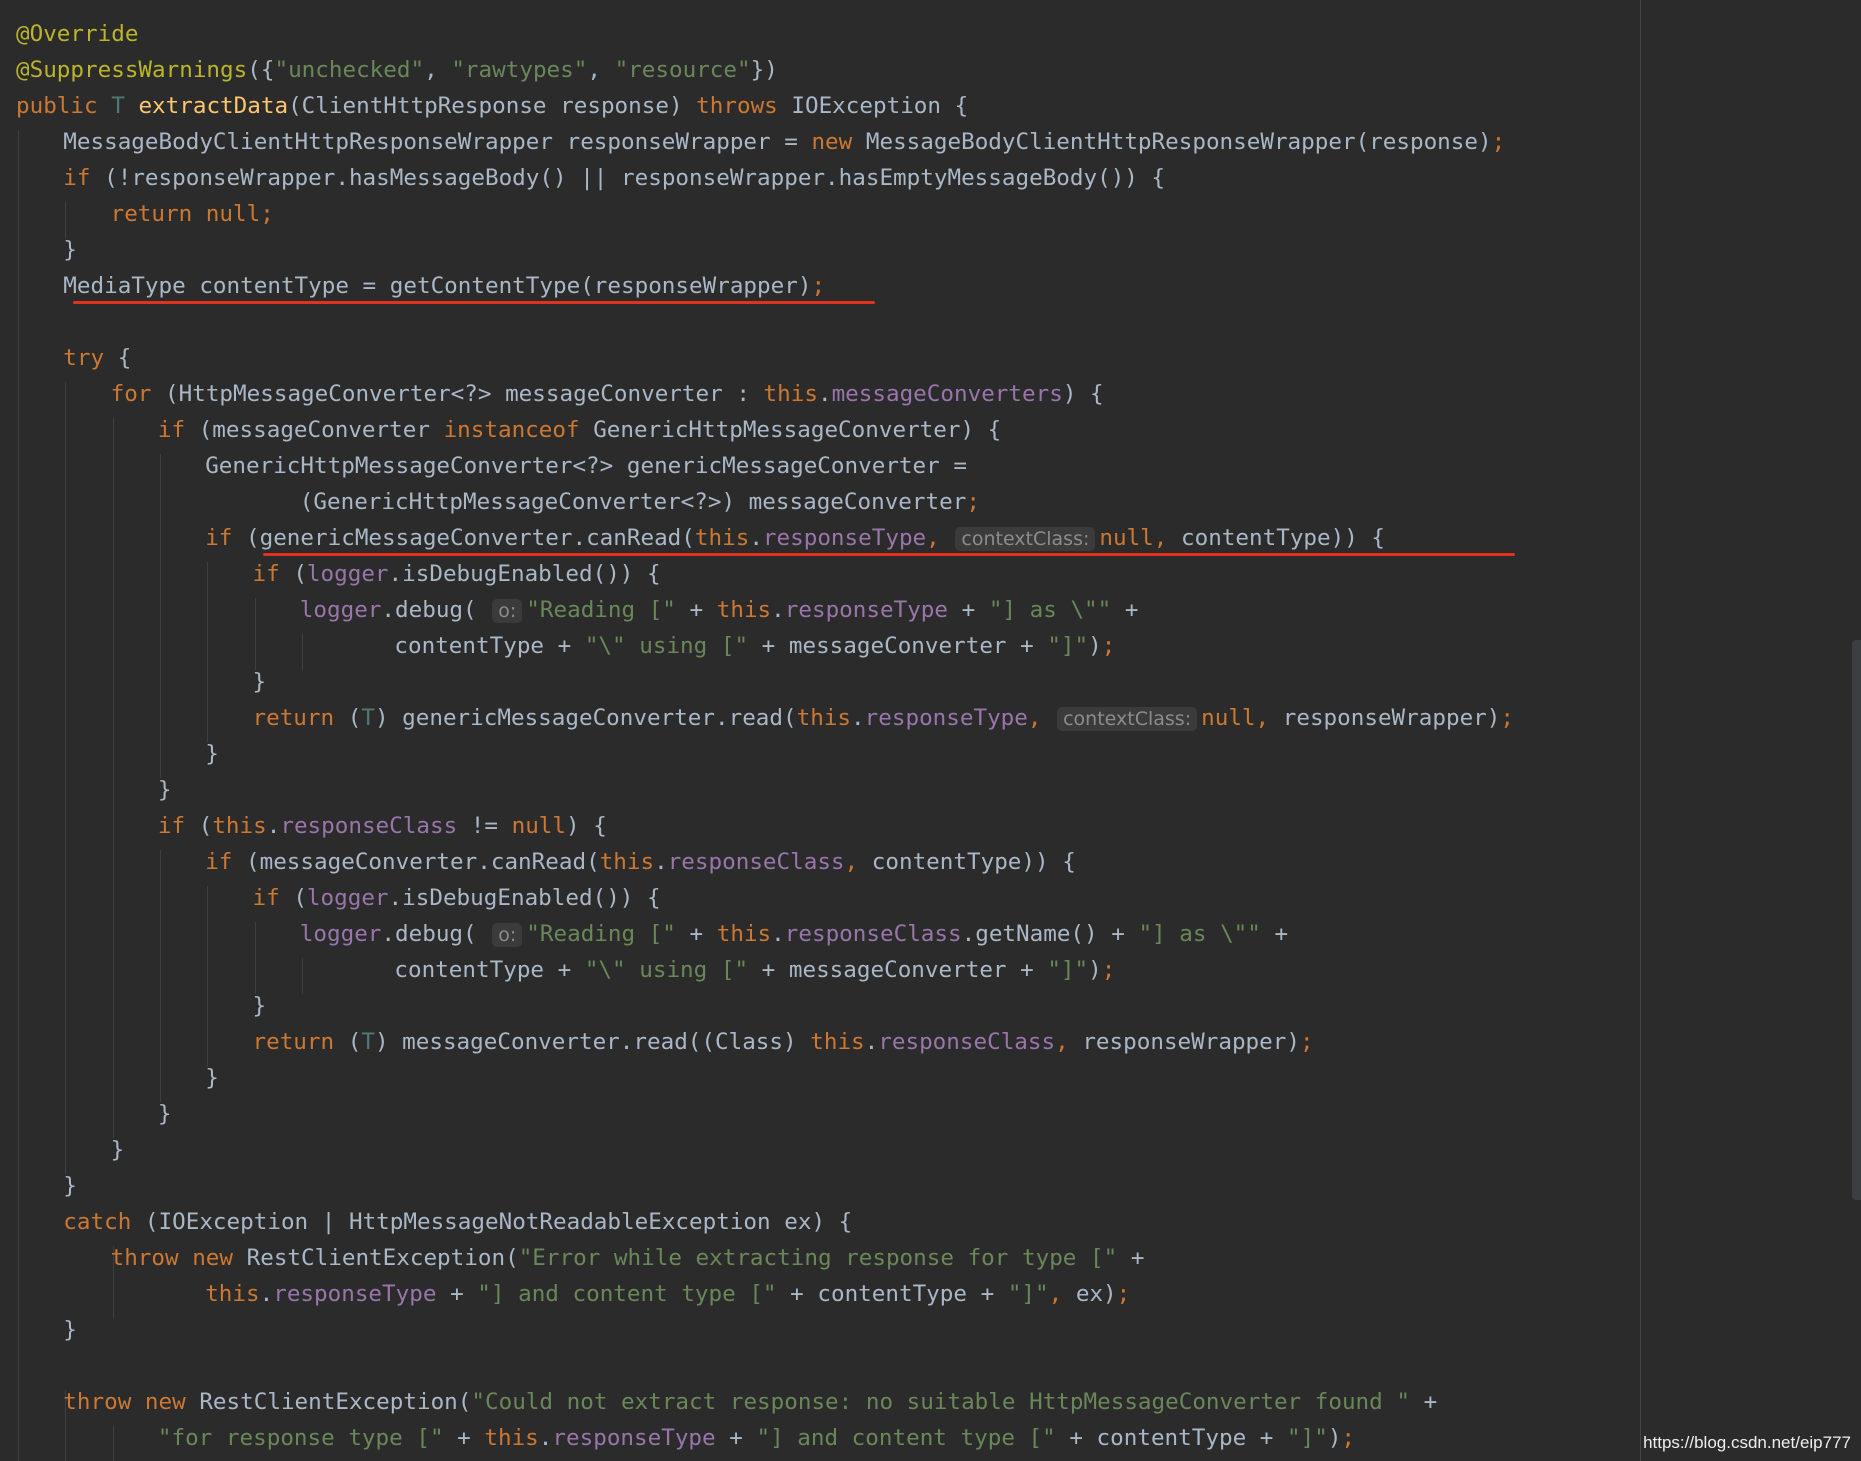  Describe the element at coordinates (673, 970) in the screenshot. I see `code-token: "\" using ["` at that location.